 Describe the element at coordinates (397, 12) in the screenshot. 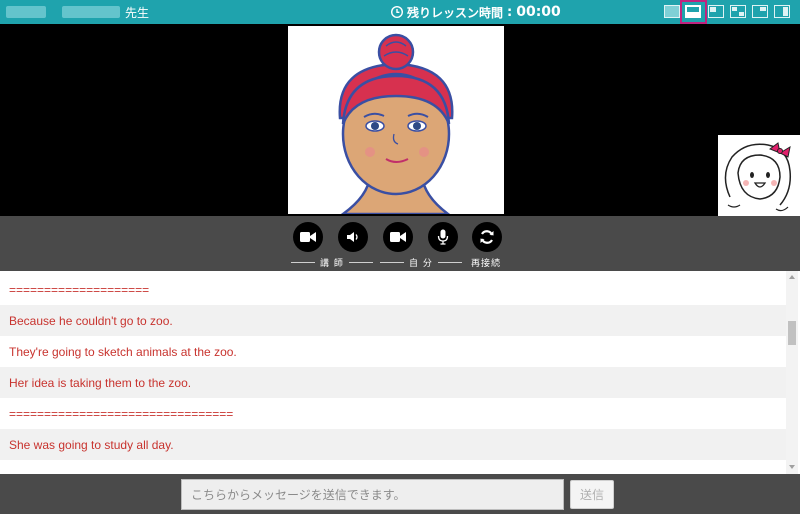

I see `clock-icon` at that location.